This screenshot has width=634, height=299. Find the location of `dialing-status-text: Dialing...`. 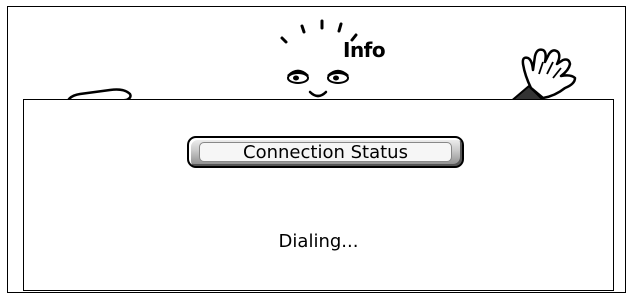

dialing-status-text: Dialing... is located at coordinates (318, 241).